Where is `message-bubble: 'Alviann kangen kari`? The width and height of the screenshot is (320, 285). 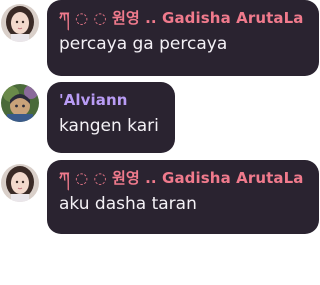 message-bubble: 'Alviann kangen kari is located at coordinates (111, 117).